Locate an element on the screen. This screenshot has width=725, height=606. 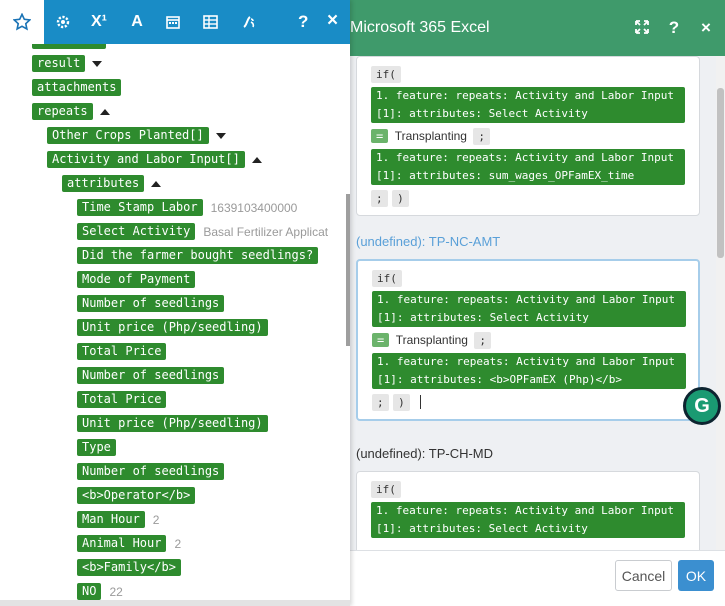
tree-item is located at coordinates (69, 46).